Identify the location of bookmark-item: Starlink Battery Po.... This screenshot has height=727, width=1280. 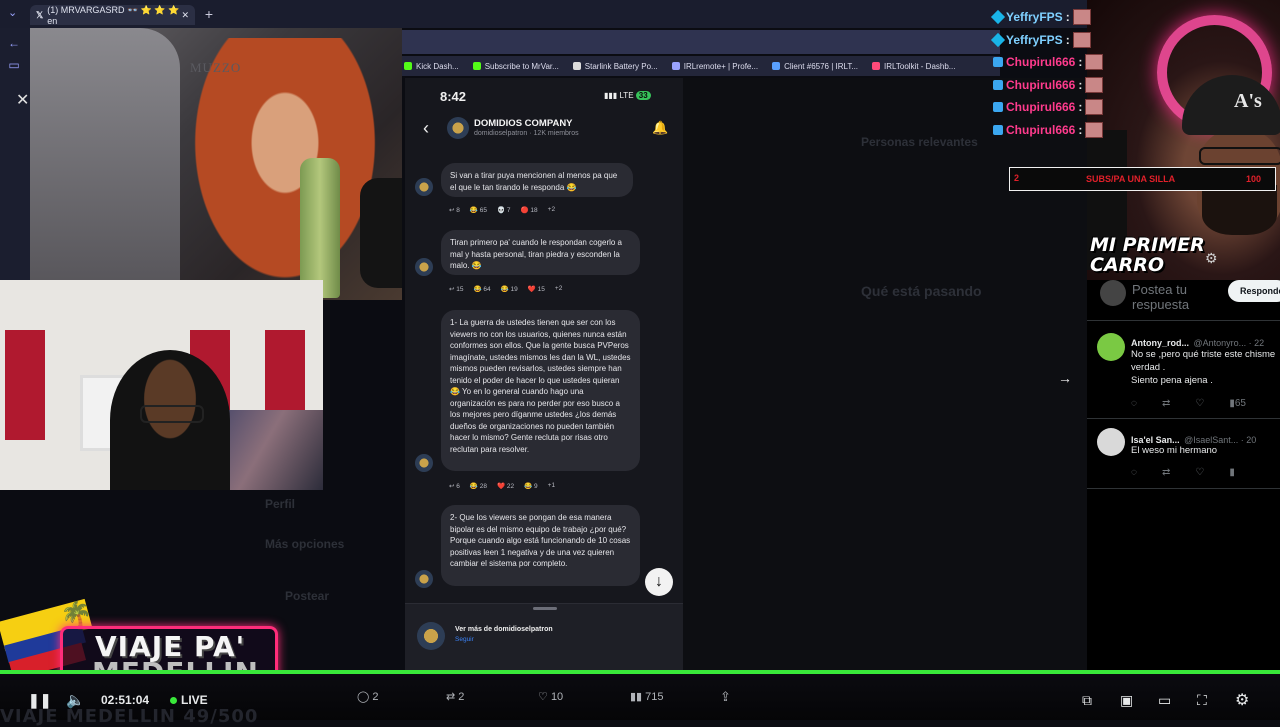
(615, 66).